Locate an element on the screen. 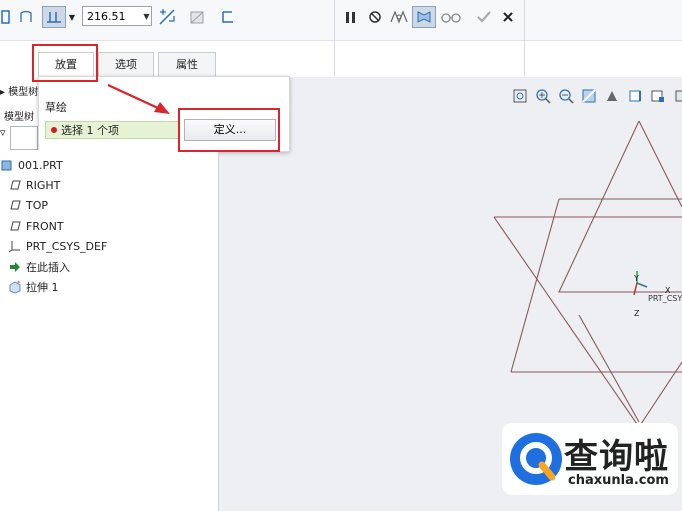  csys-icon is located at coordinates (15, 246).